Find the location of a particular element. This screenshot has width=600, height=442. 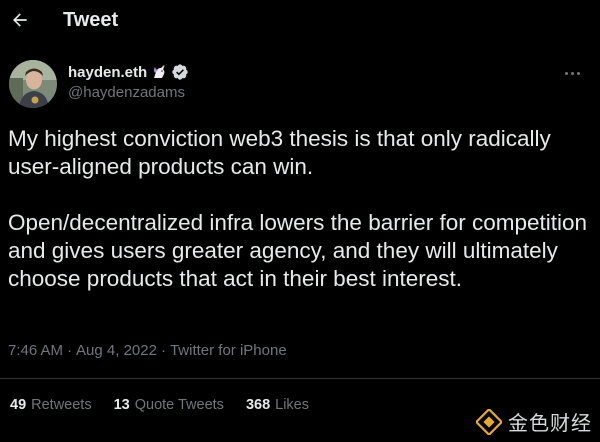

likes-count: 368 is located at coordinates (258, 405).